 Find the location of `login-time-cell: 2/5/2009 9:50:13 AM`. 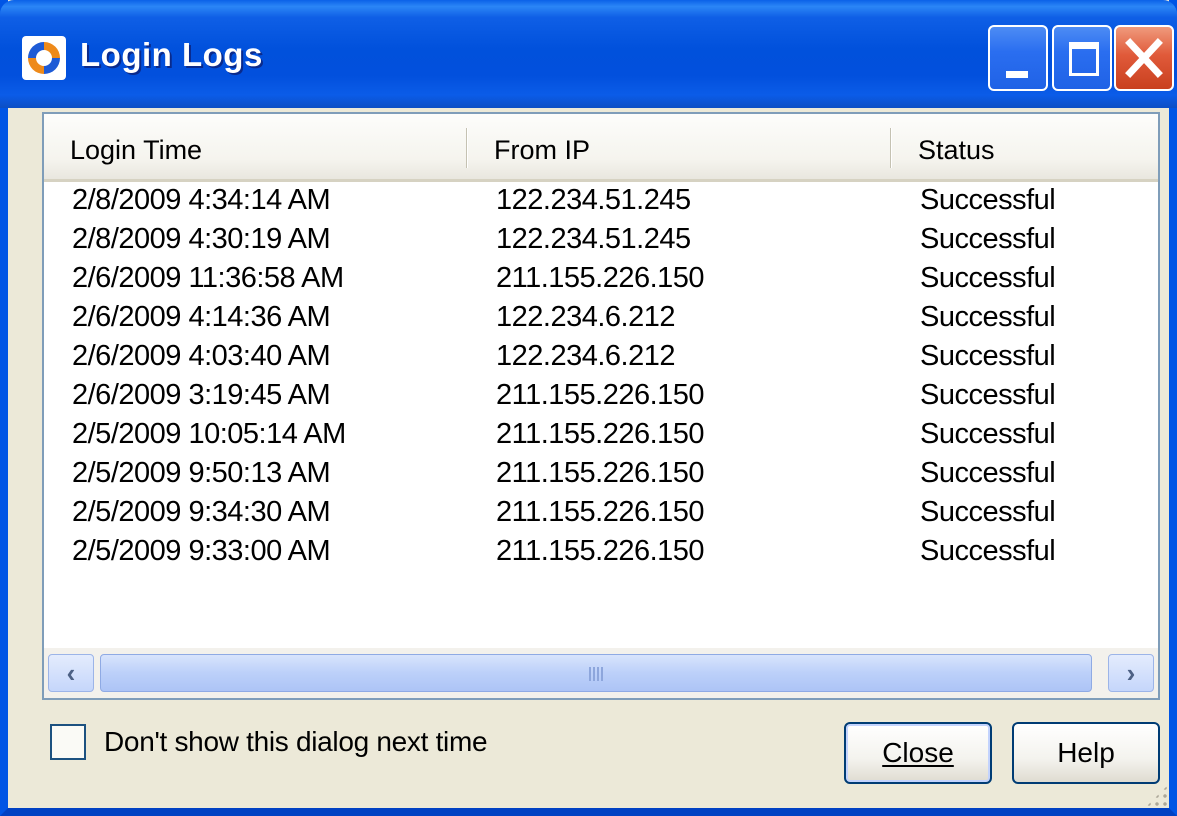

login-time-cell: 2/5/2009 9:50:13 AM is located at coordinates (201, 473).